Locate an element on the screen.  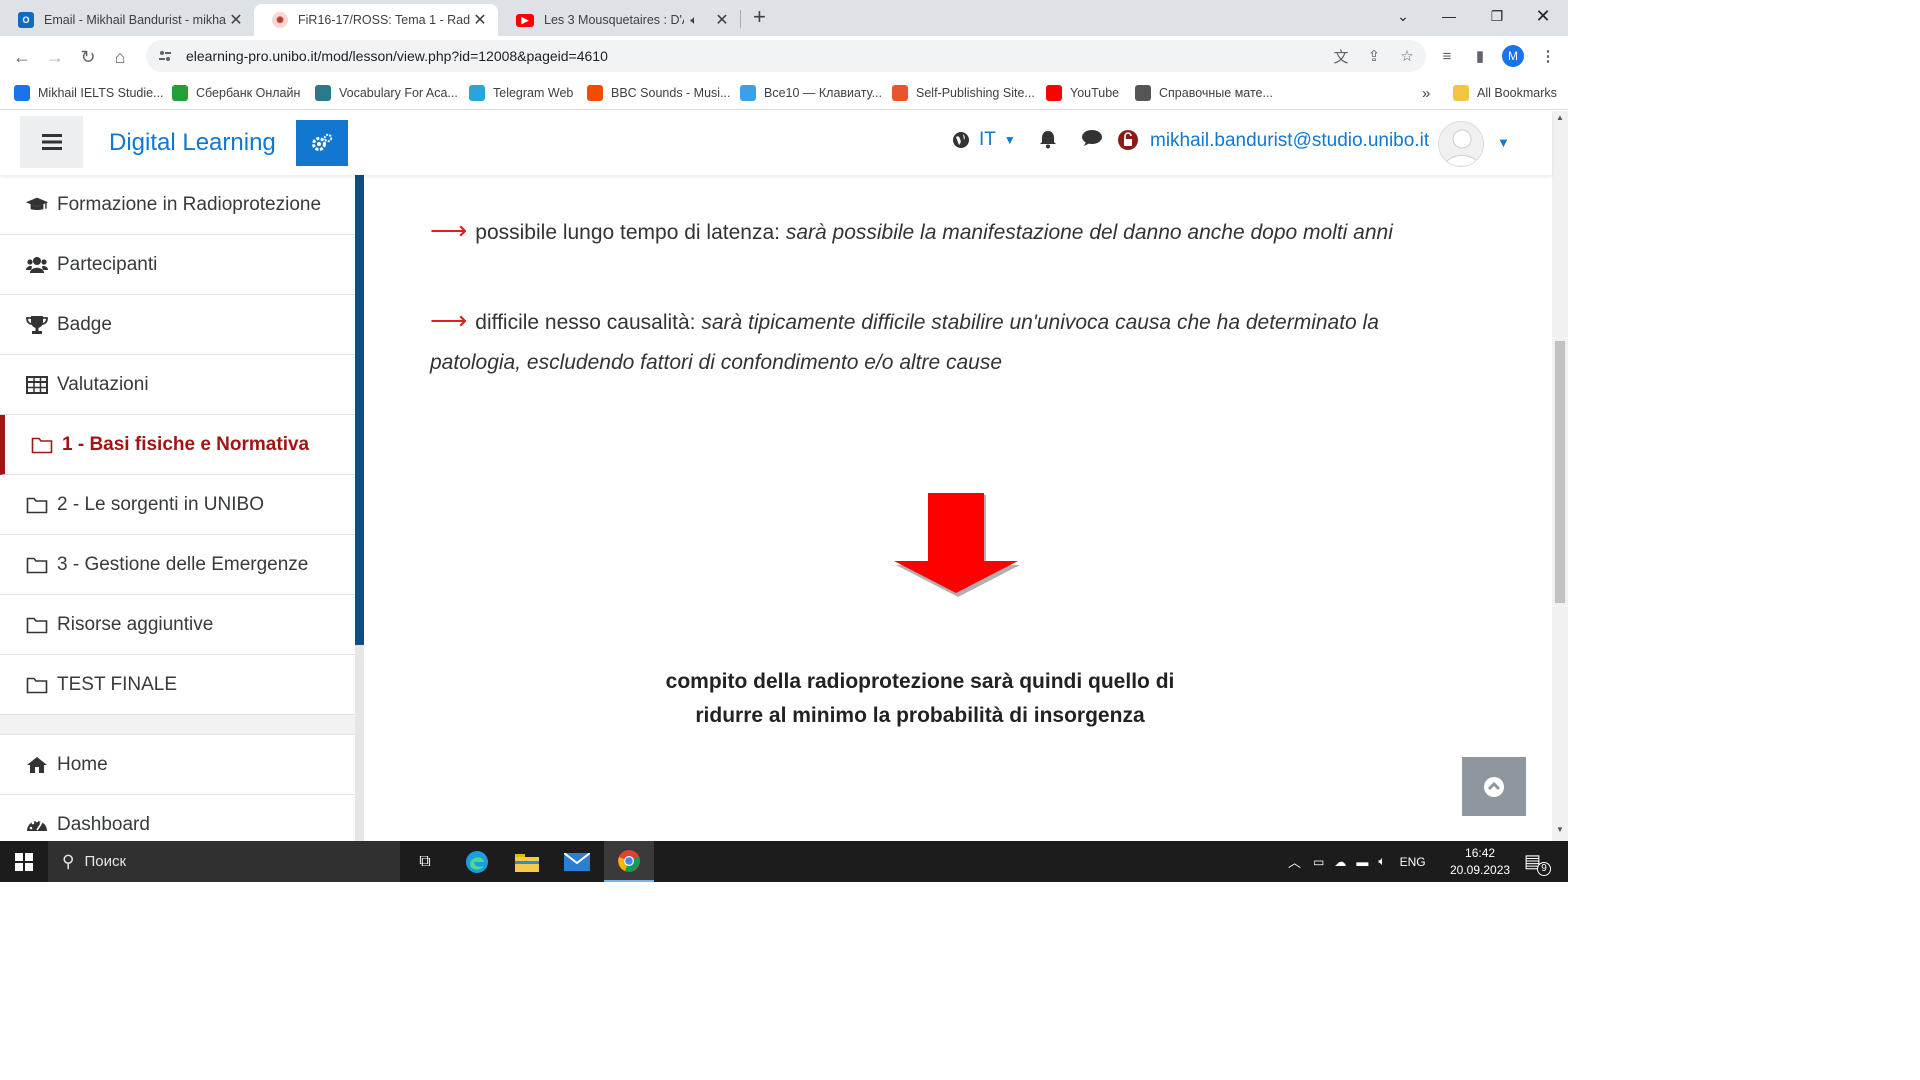
sidebar-item-test-finale: TEST FINALE is located at coordinates (177, 685).